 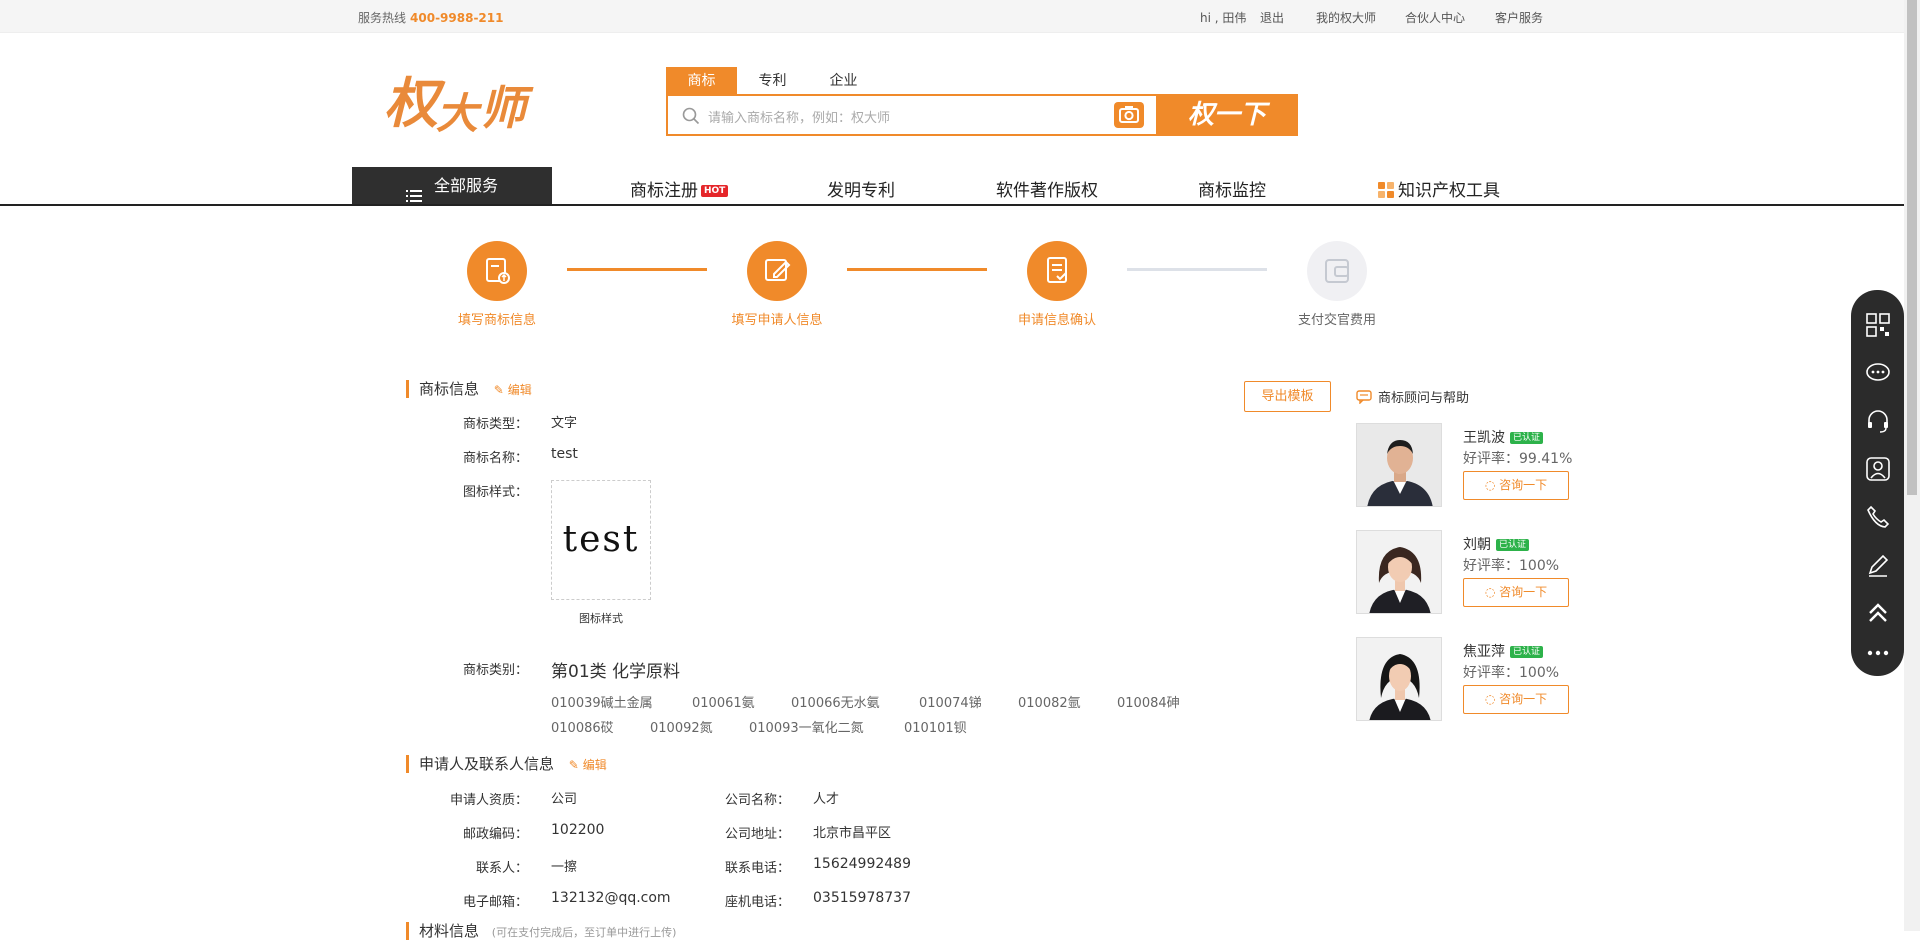 I want to click on section-title: 申请人及联系人信息, so click(x=487, y=764).